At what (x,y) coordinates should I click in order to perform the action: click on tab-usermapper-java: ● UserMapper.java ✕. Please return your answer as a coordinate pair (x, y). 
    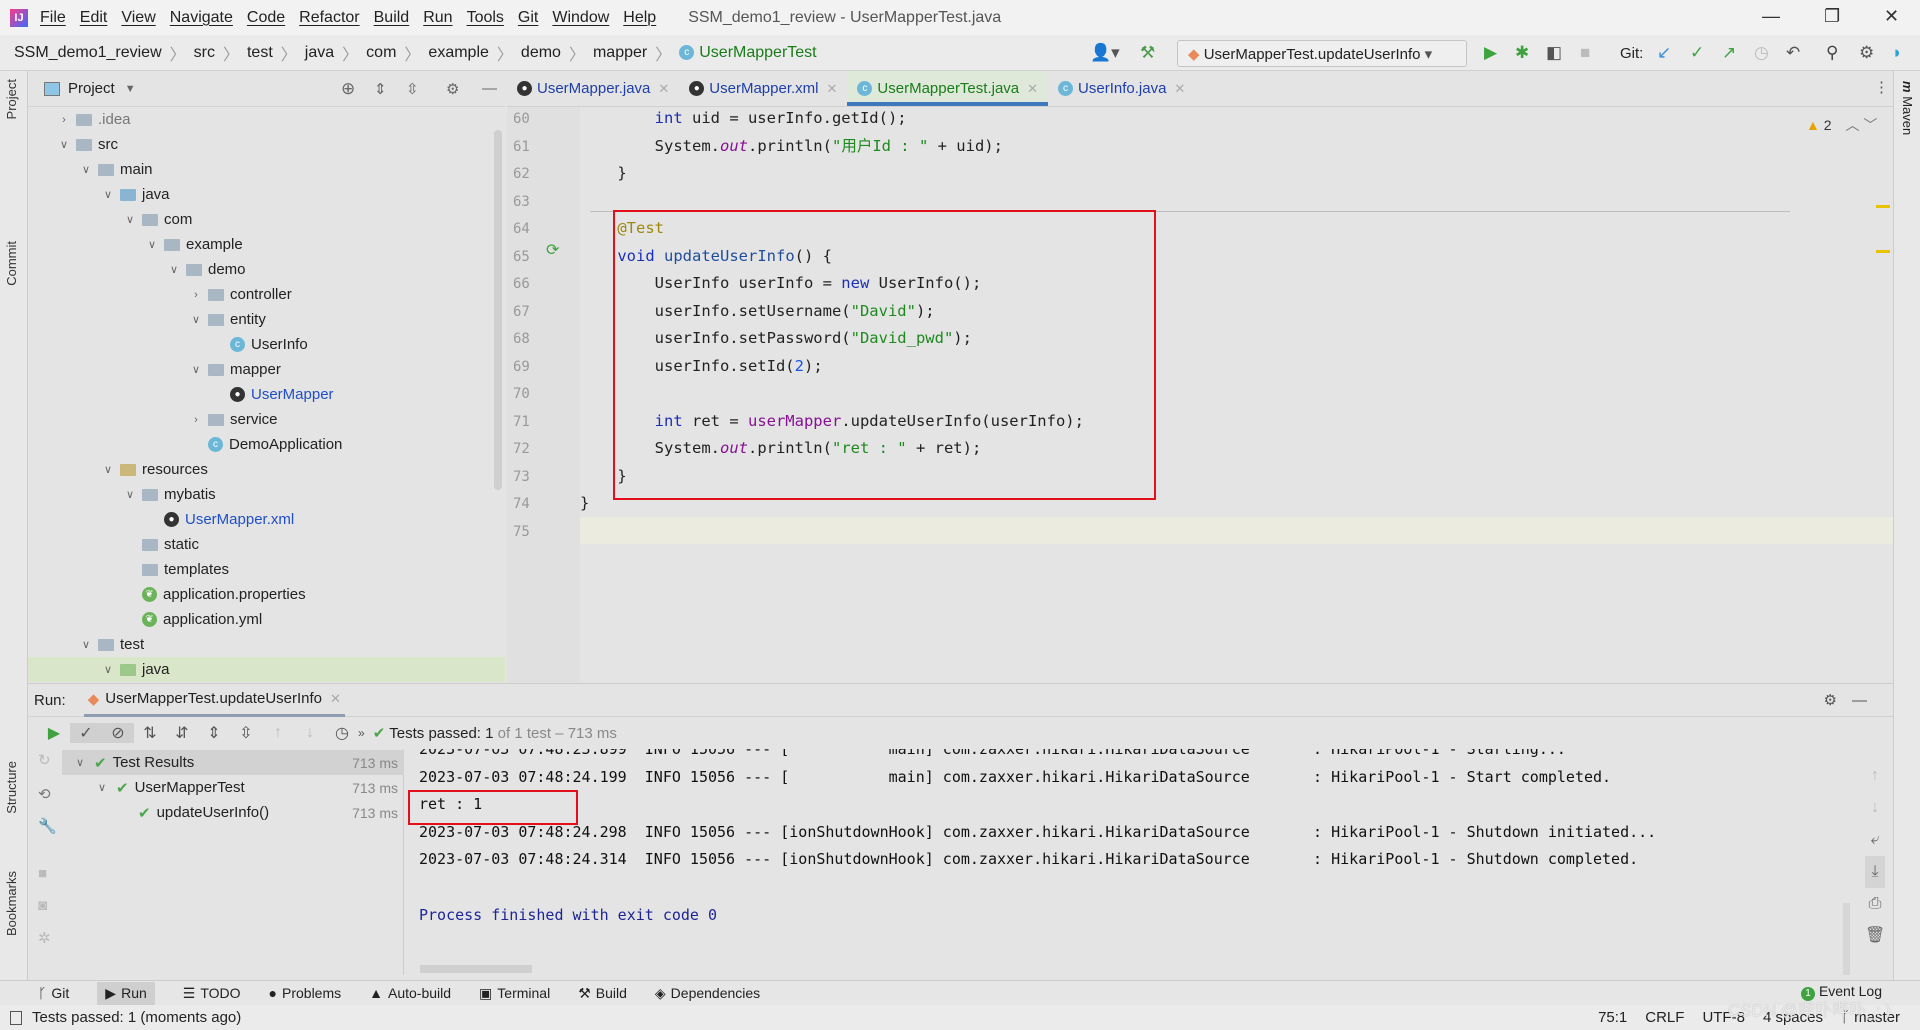
    Looking at the image, I should click on (593, 88).